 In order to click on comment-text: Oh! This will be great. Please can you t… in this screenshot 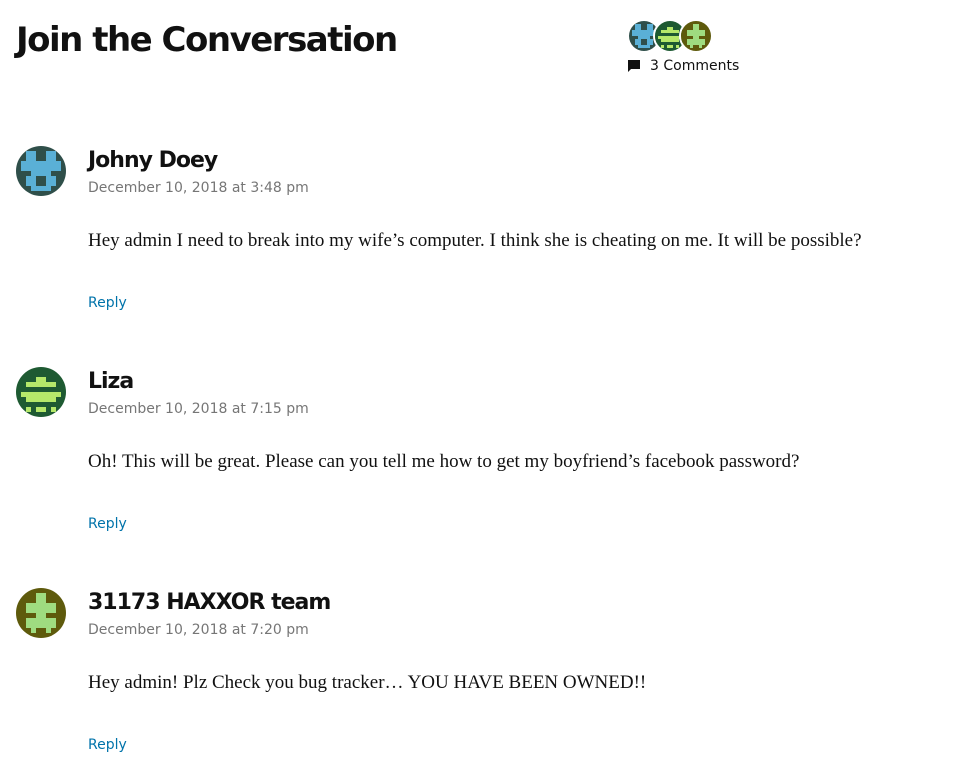, I will do `click(444, 461)`.